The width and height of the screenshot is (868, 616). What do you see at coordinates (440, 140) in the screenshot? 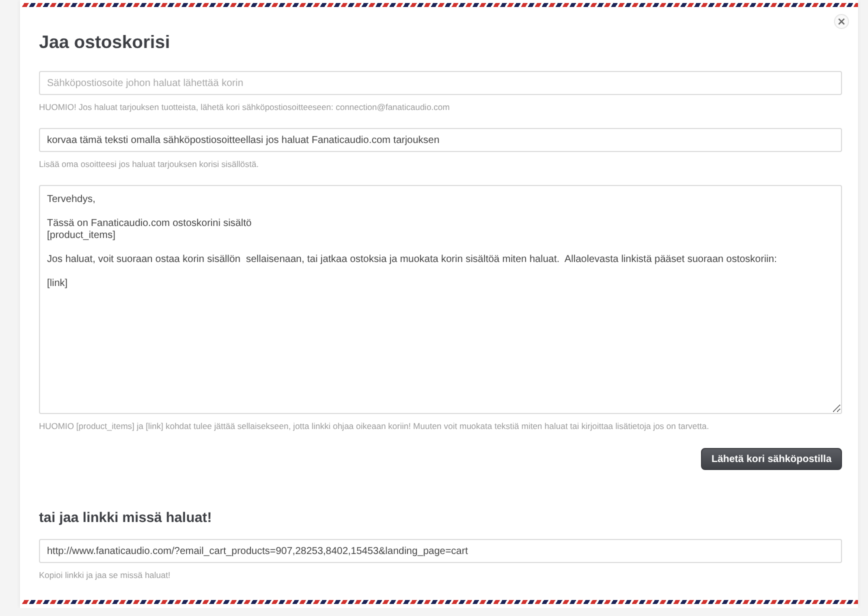
I see `text-field: korvaa tämä teksti omalla sähköpostiosoitteellasi jos haluat Fanaticaudio.com tarjouksen` at bounding box center [440, 140].